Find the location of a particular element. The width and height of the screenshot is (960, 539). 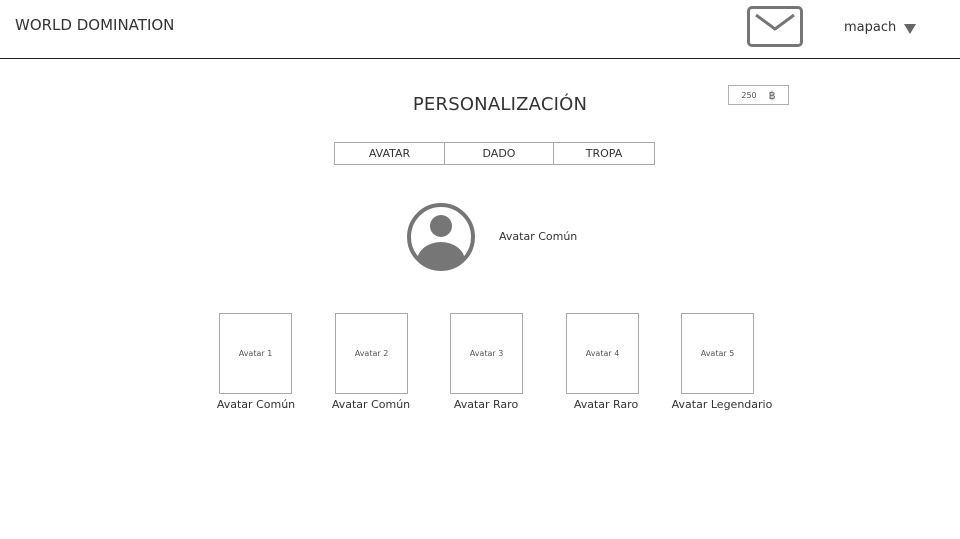

avatar-placeholder: Avatar 2 is located at coordinates (371, 353).